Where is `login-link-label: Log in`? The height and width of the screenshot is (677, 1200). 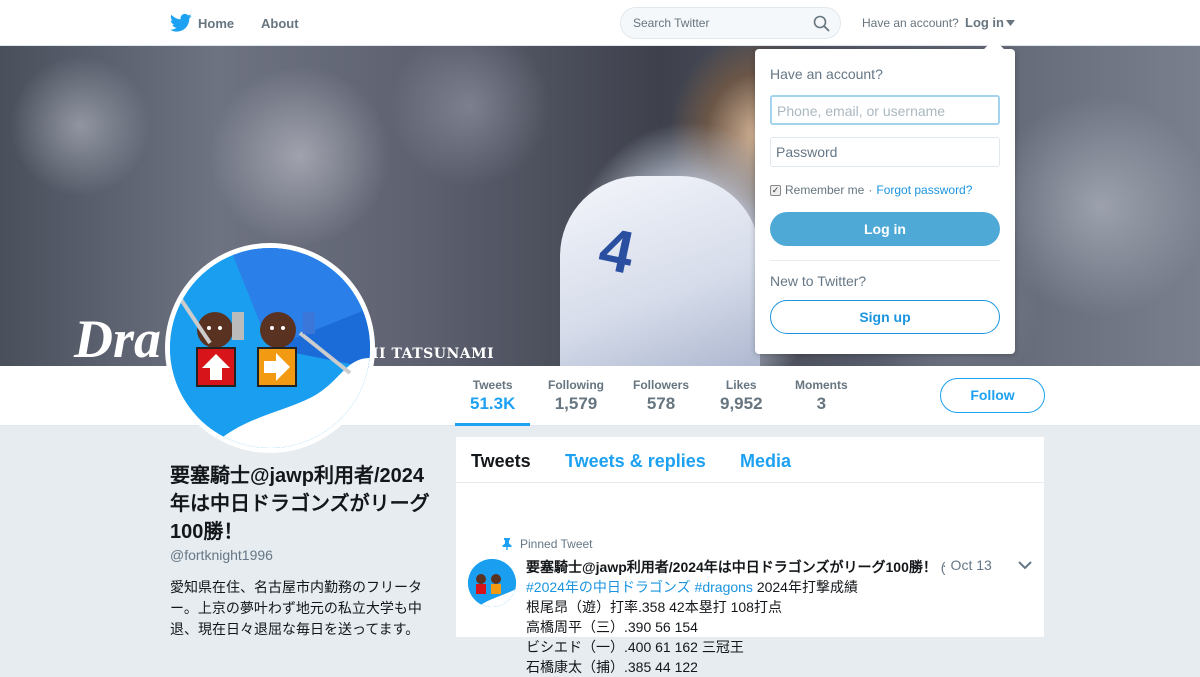 login-link-label: Log in is located at coordinates (984, 22).